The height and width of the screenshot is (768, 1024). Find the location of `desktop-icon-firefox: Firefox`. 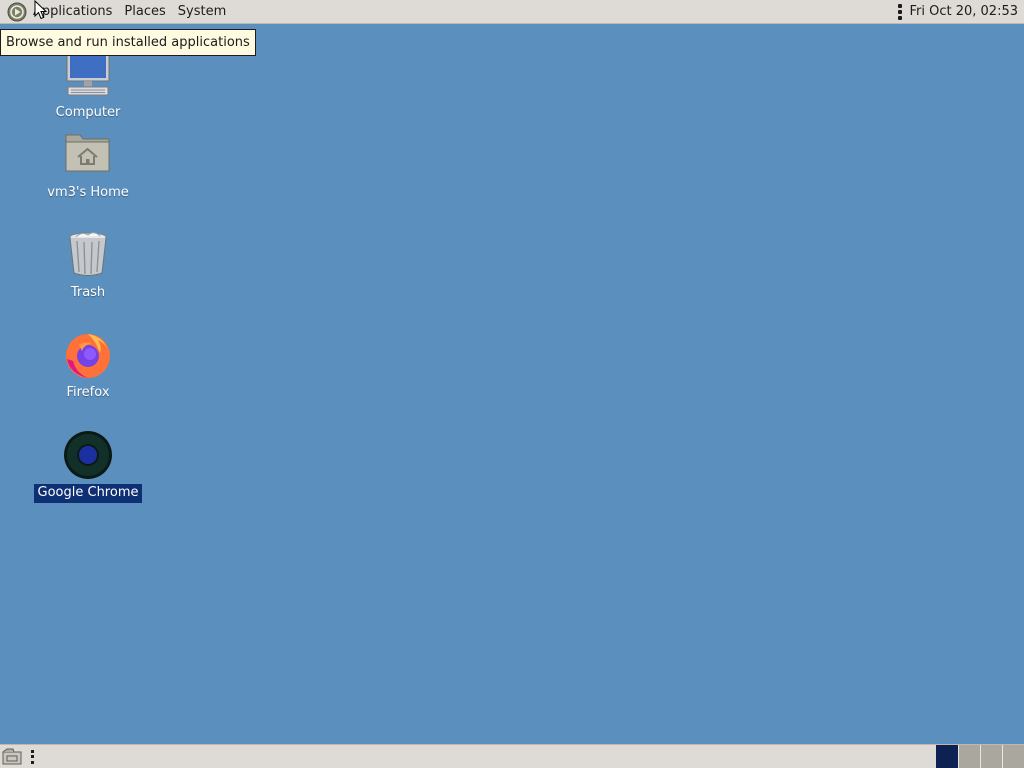

desktop-icon-firefox: Firefox is located at coordinates (88, 366).